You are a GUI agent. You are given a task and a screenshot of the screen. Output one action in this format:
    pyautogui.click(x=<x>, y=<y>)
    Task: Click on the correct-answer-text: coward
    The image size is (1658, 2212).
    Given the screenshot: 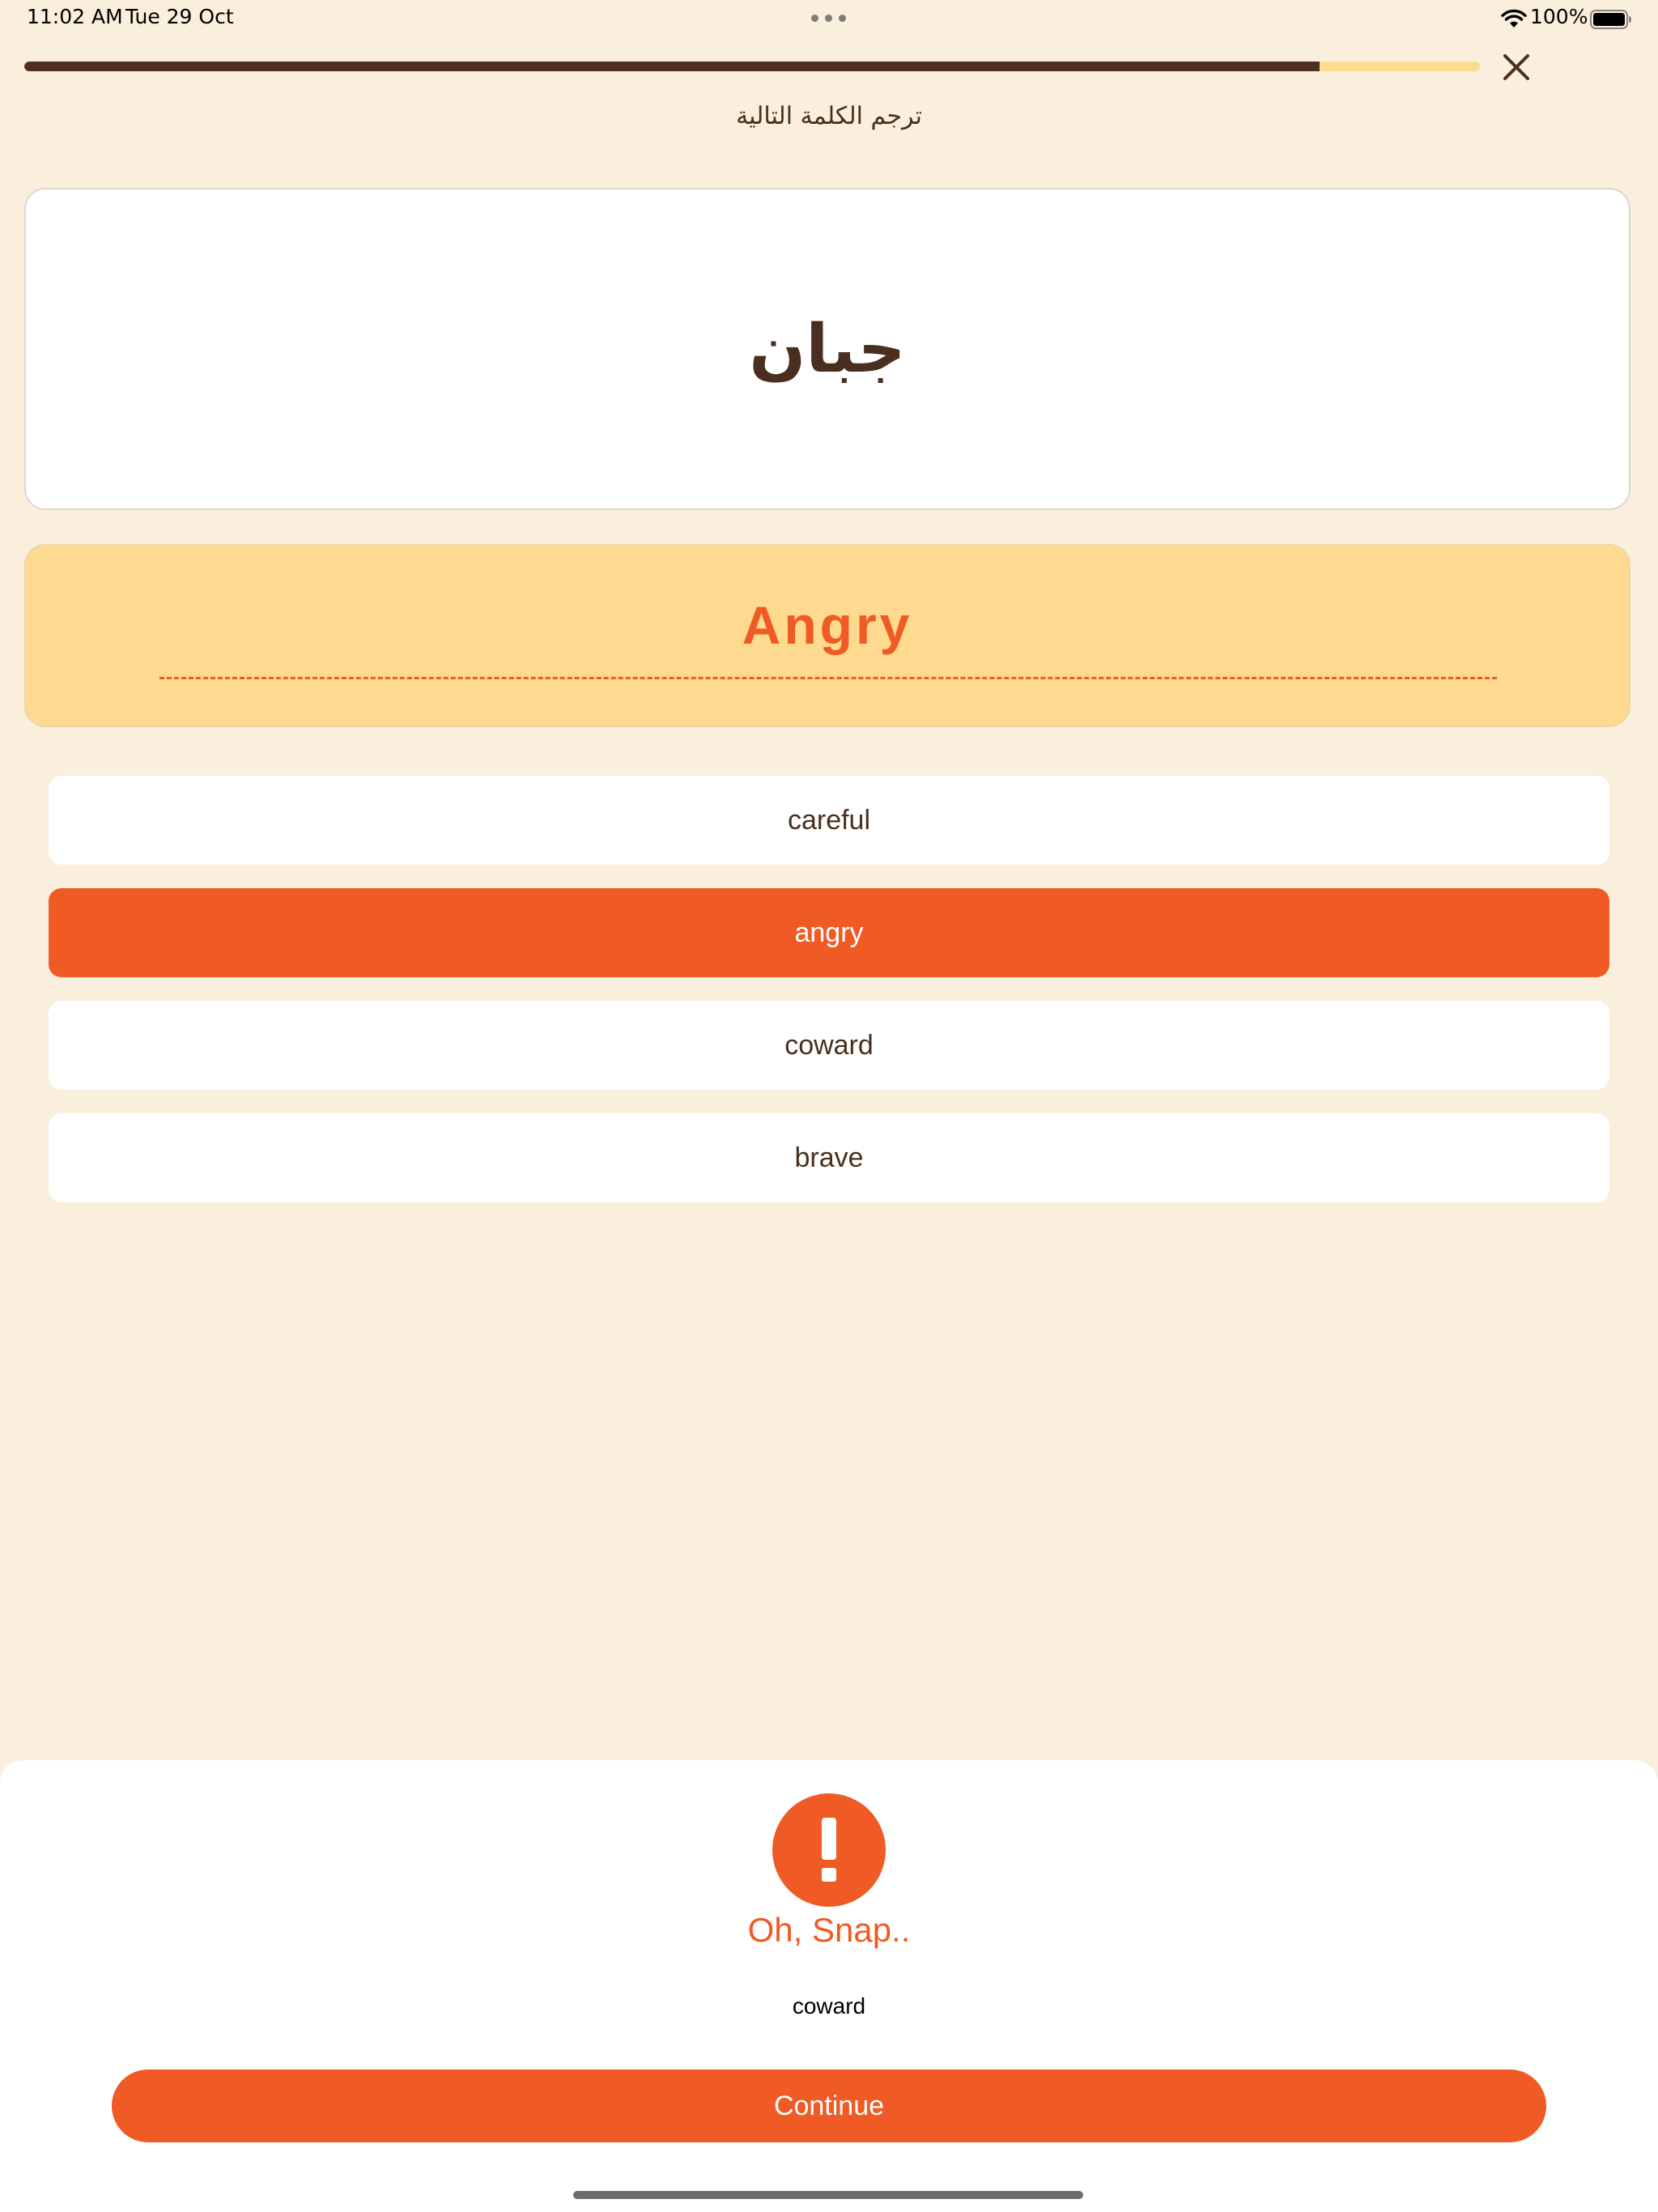 What is the action you would take?
    pyautogui.click(x=829, y=2006)
    